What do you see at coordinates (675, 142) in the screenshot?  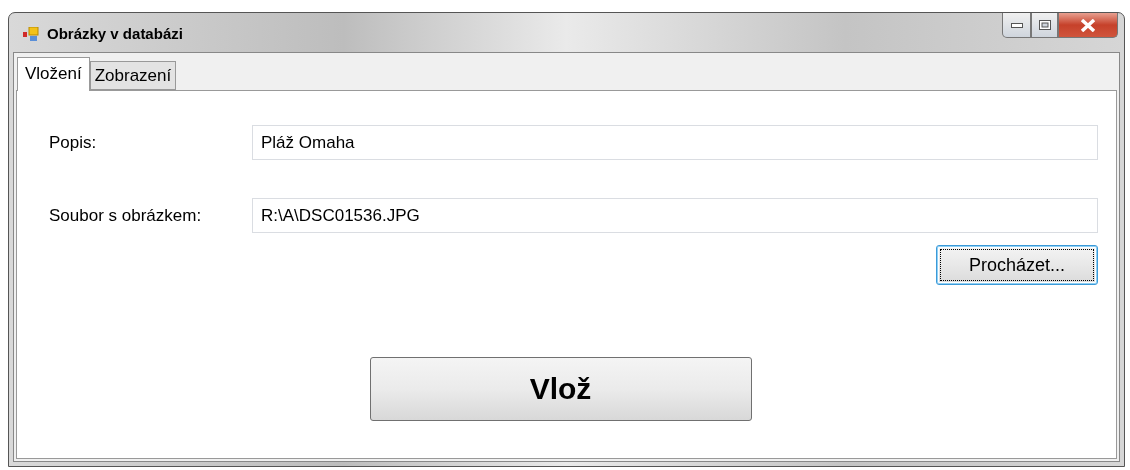 I see `text-field: Pláž Omaha` at bounding box center [675, 142].